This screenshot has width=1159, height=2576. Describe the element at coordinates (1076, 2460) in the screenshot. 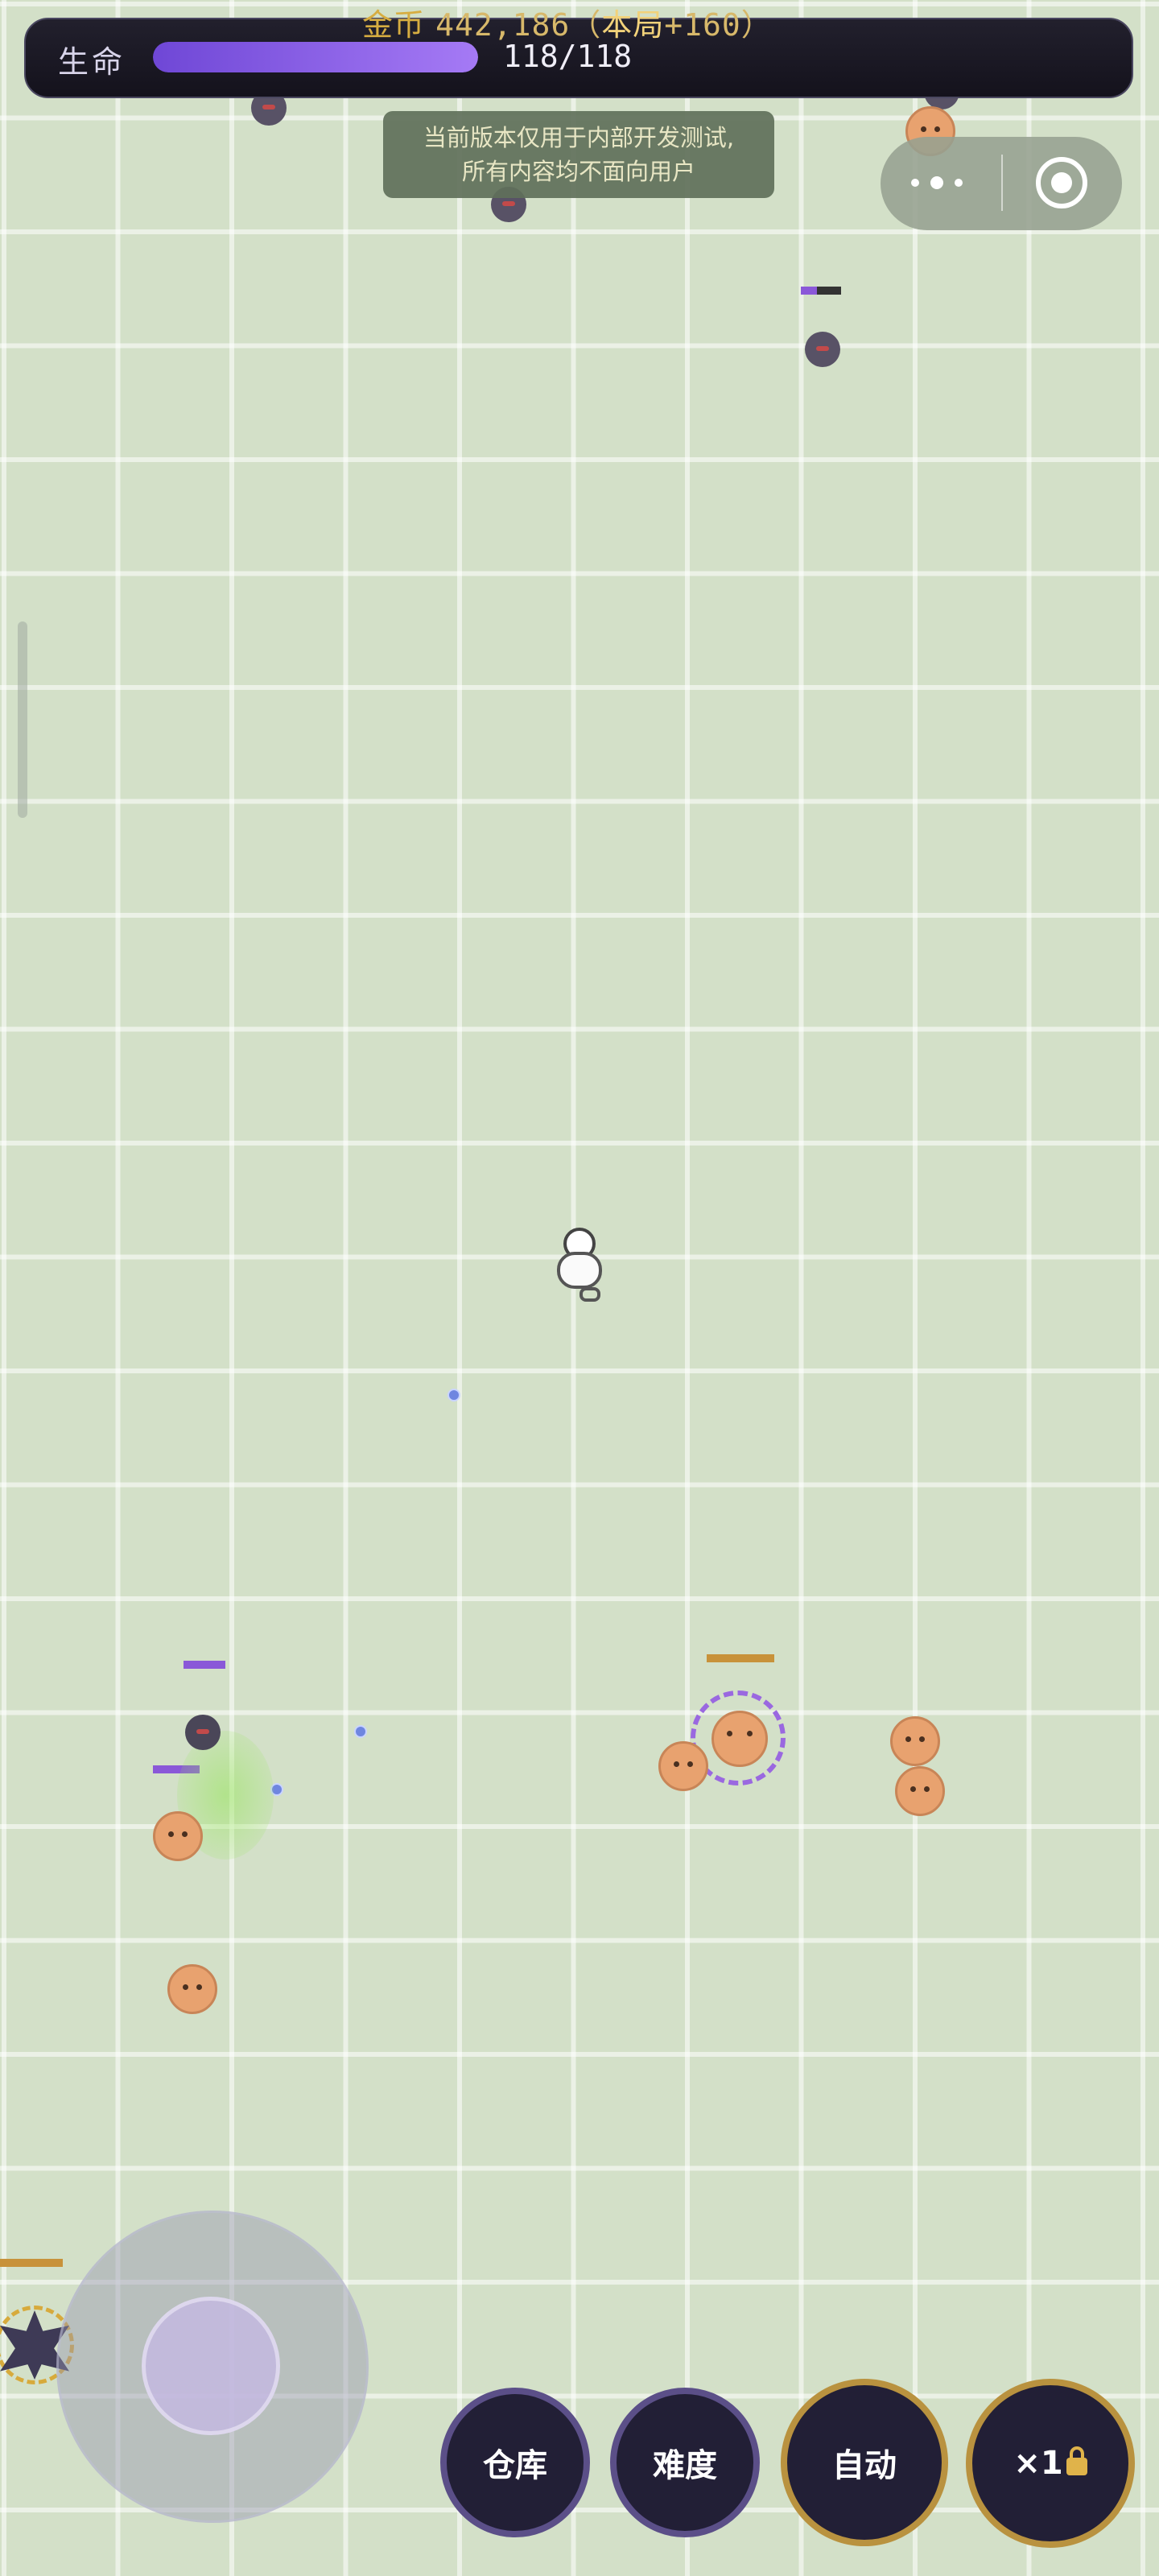

I see `lock-icon` at that location.